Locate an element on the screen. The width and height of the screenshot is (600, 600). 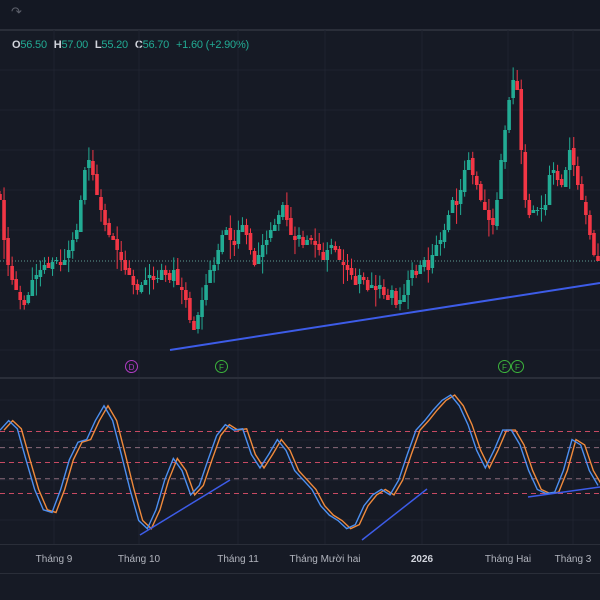
time-tick: Tháng Mười hai is located at coordinates (325, 559).